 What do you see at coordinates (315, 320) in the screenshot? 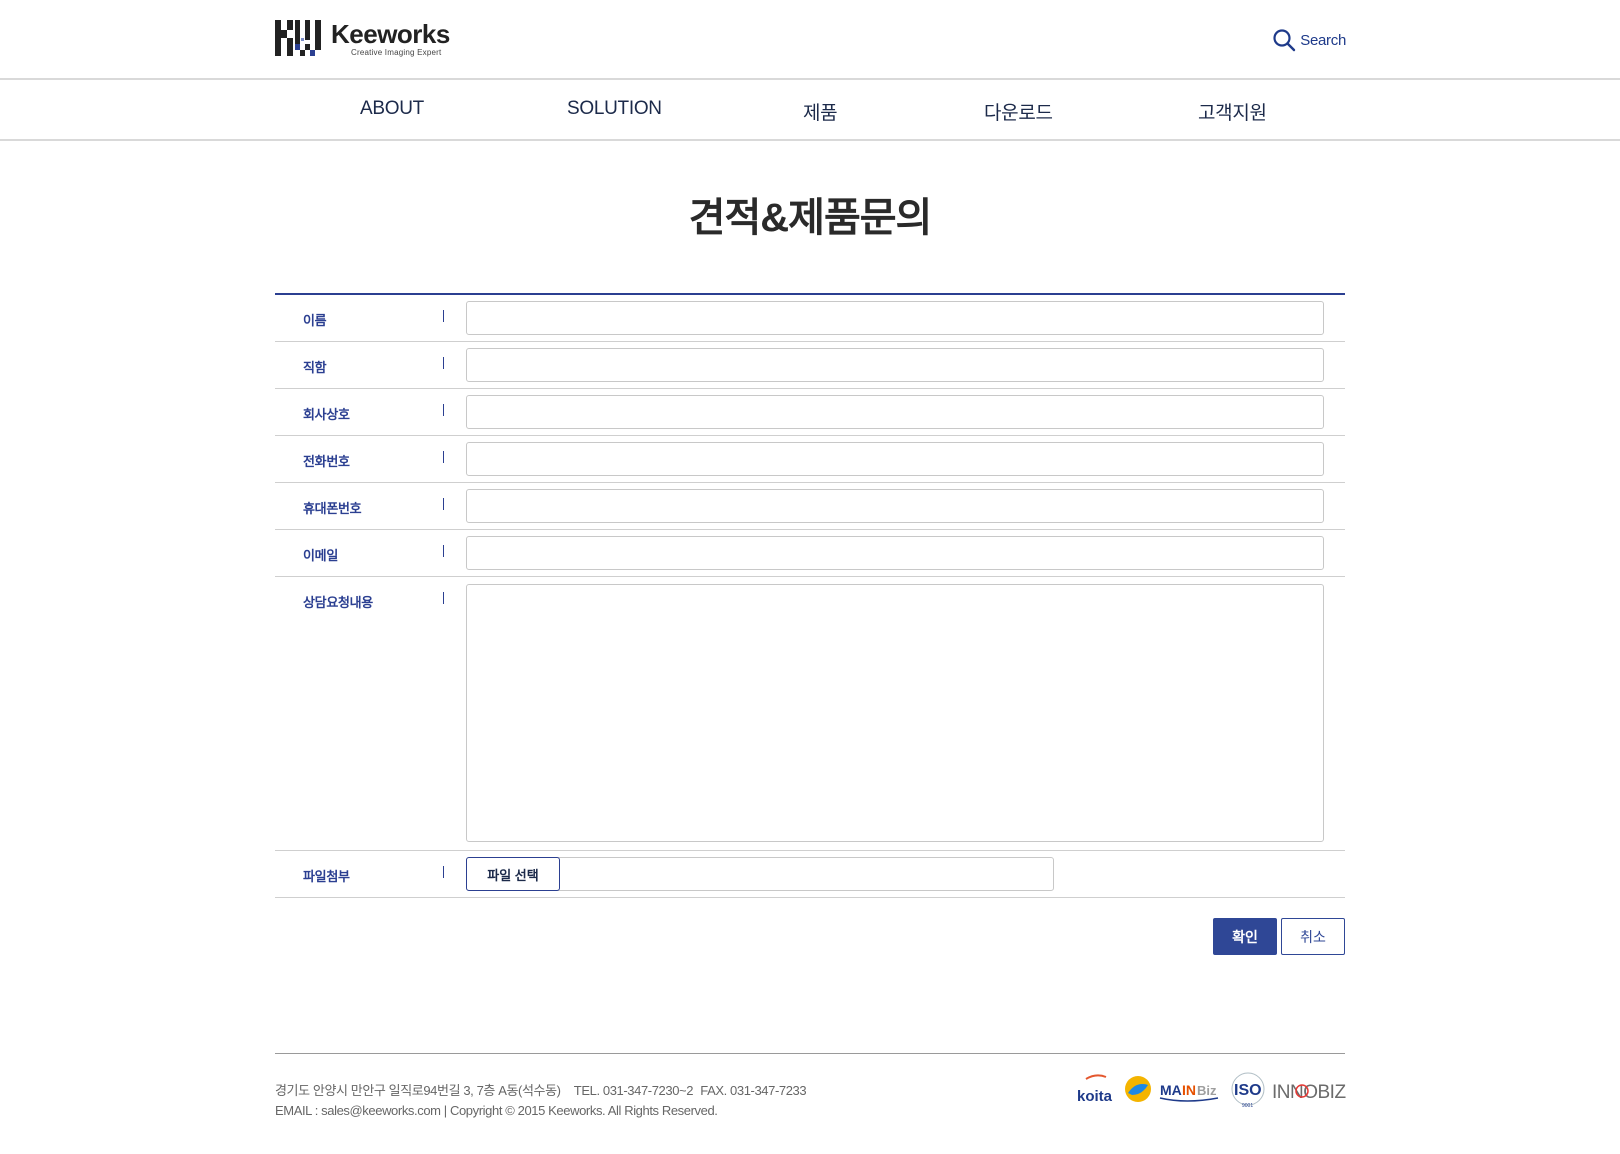
I see `name-label: 이름` at bounding box center [315, 320].